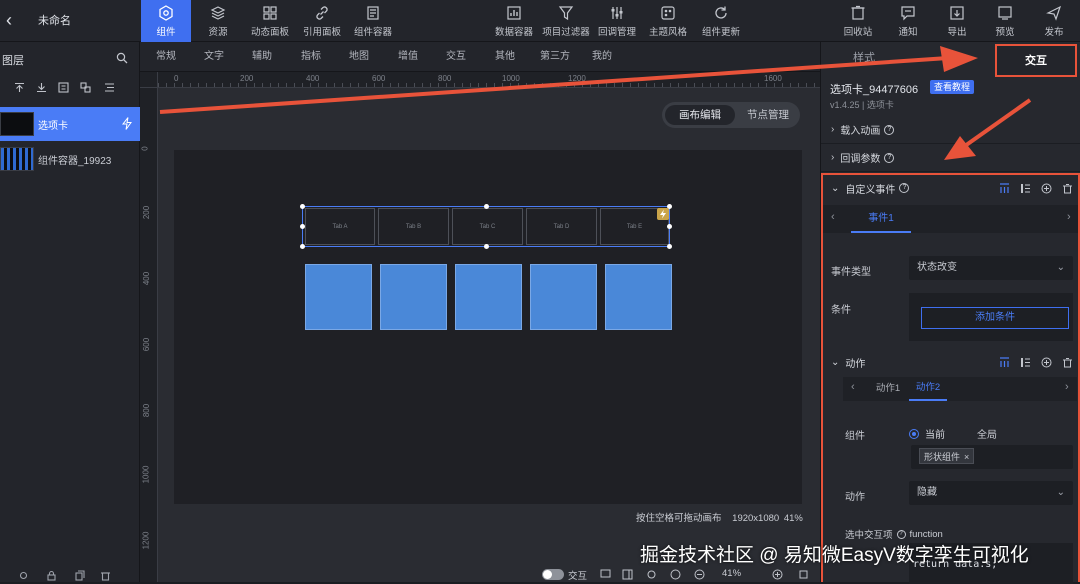 This screenshot has width=1080, height=584. What do you see at coordinates (566, 21) in the screenshot?
I see `toolbar-filter-button: 项目过滤器` at bounding box center [566, 21].